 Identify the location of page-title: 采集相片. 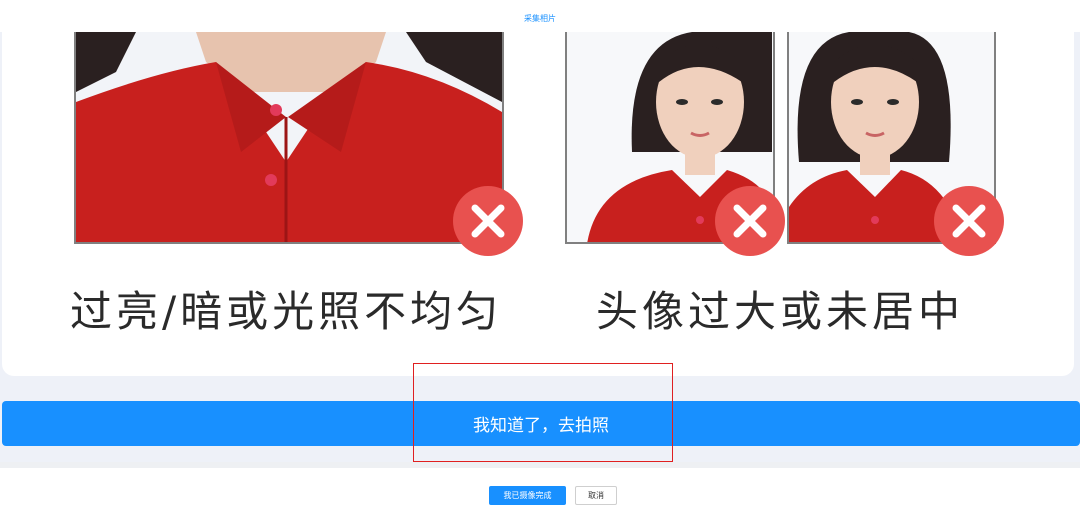
(540, 18).